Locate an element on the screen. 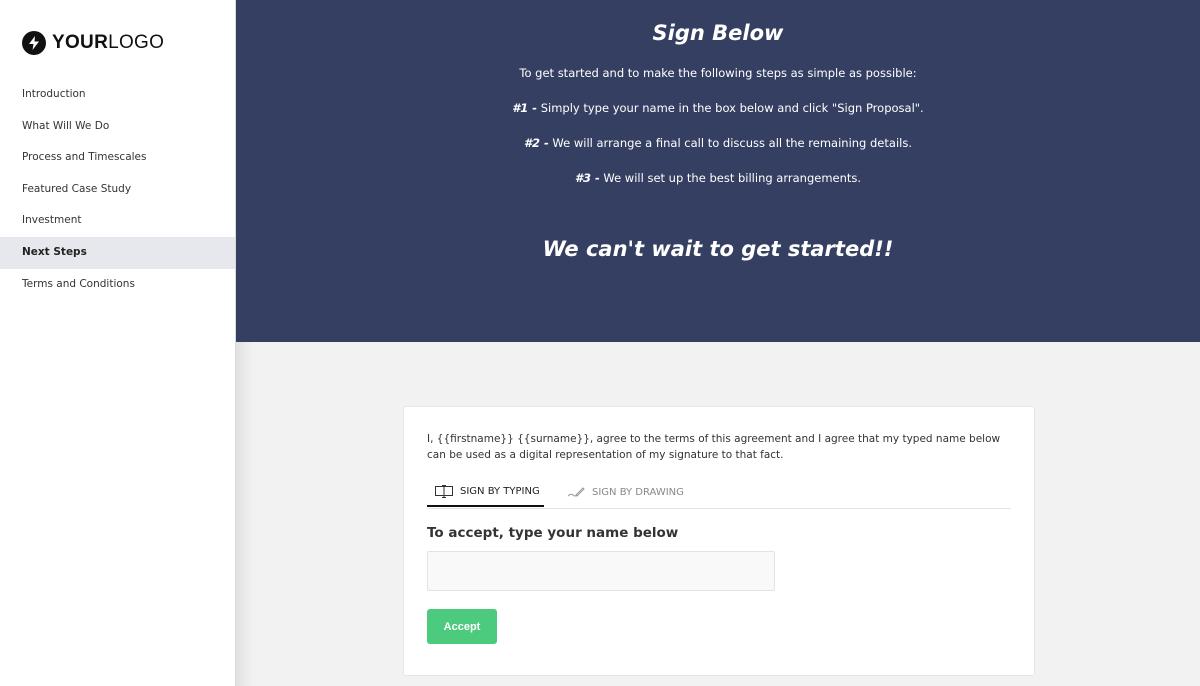  signature-name-input is located at coordinates (601, 571).